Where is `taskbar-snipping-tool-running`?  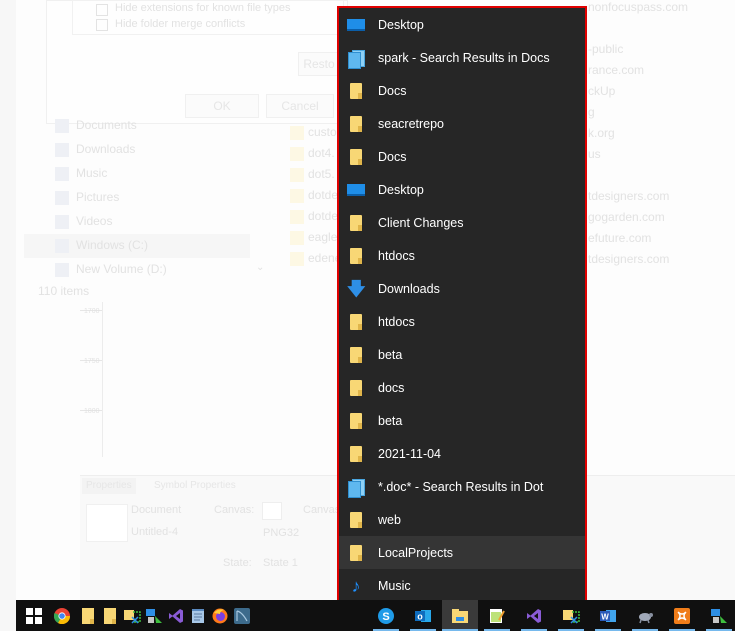
taskbar-snipping-tool-running is located at coordinates (571, 615).